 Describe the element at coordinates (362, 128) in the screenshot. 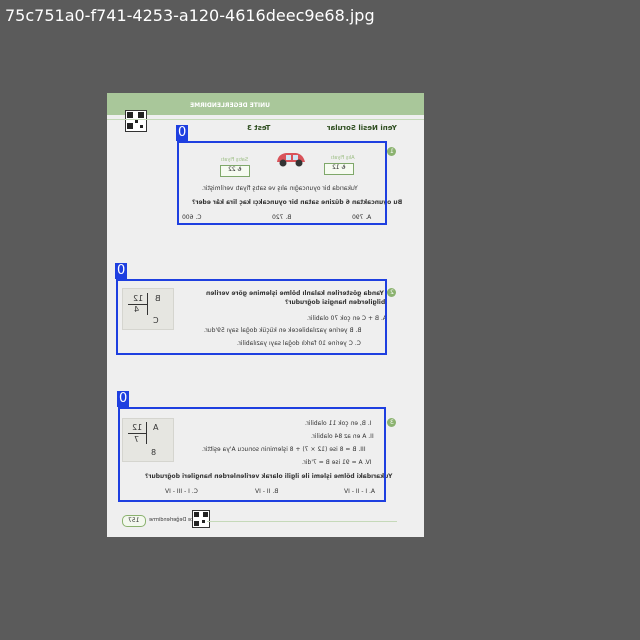

I see `section-title: Yeni Nesil Sorular` at that location.